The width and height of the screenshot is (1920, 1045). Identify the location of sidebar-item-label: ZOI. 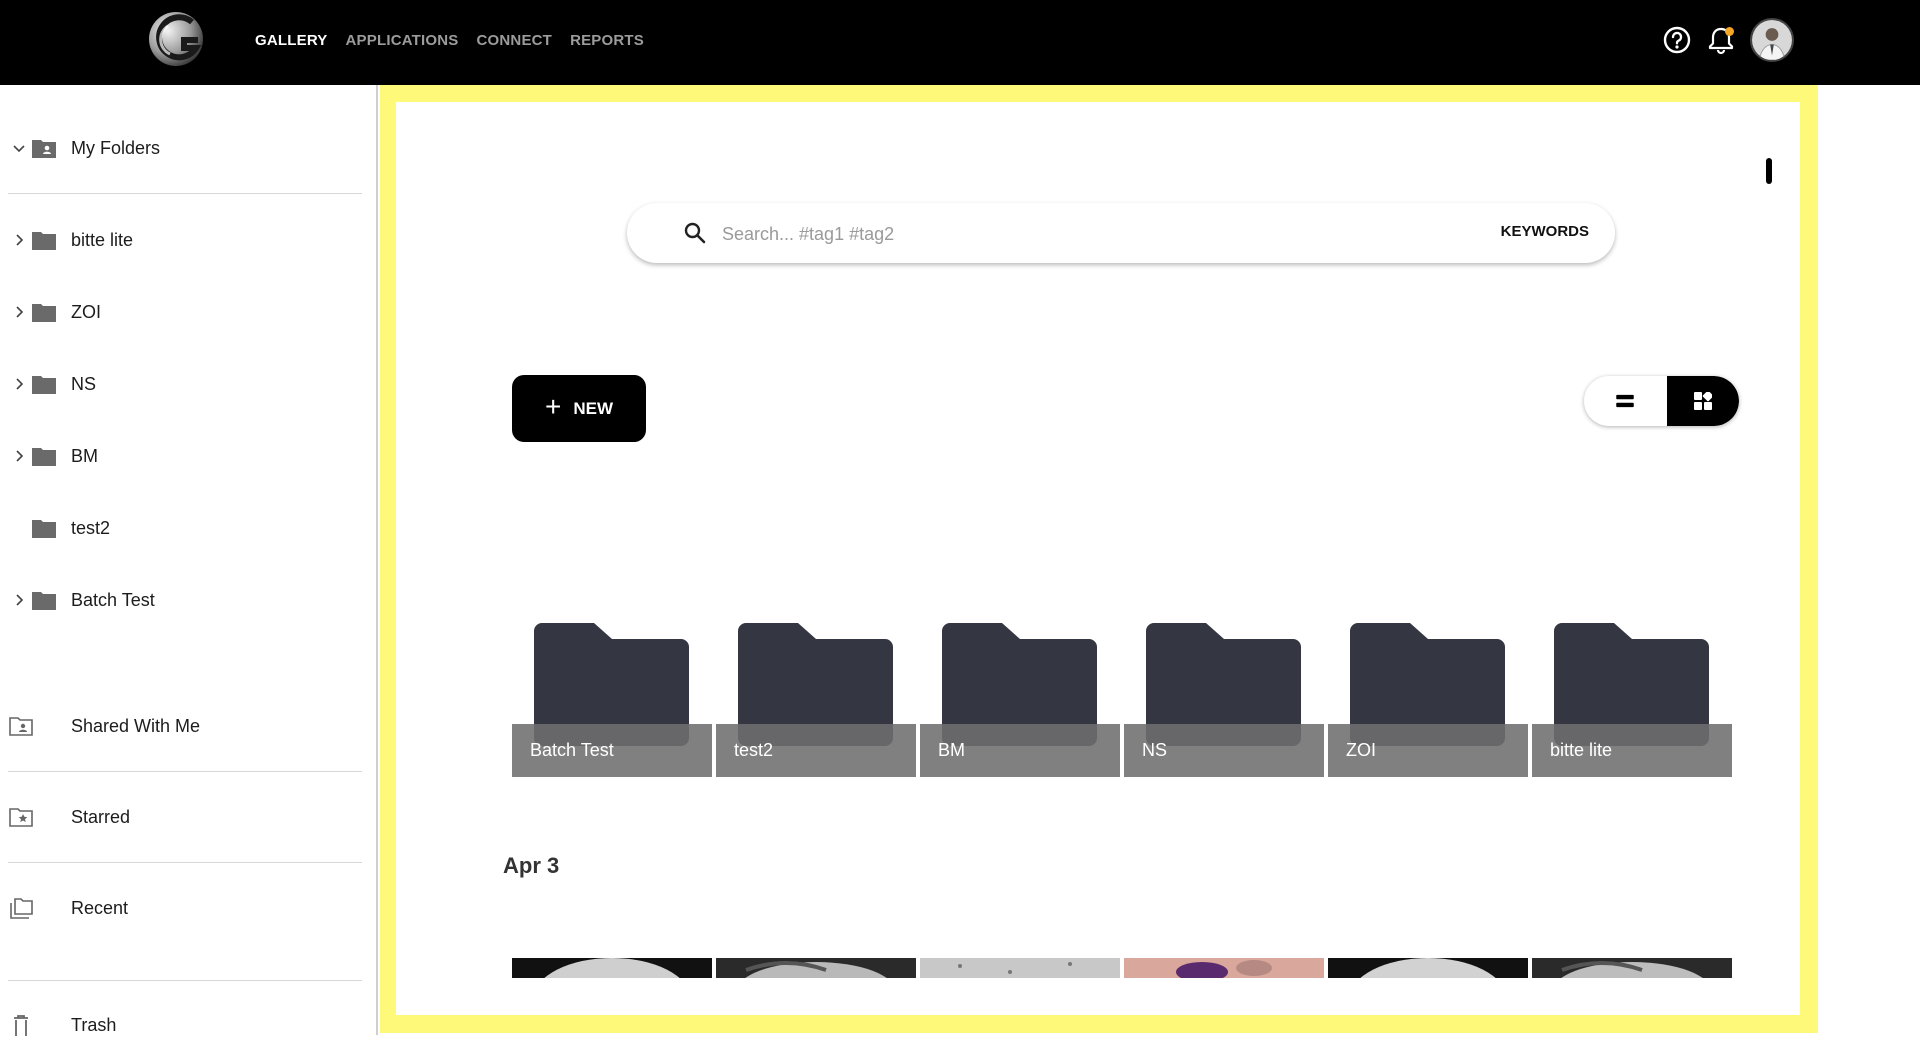
(86, 311).